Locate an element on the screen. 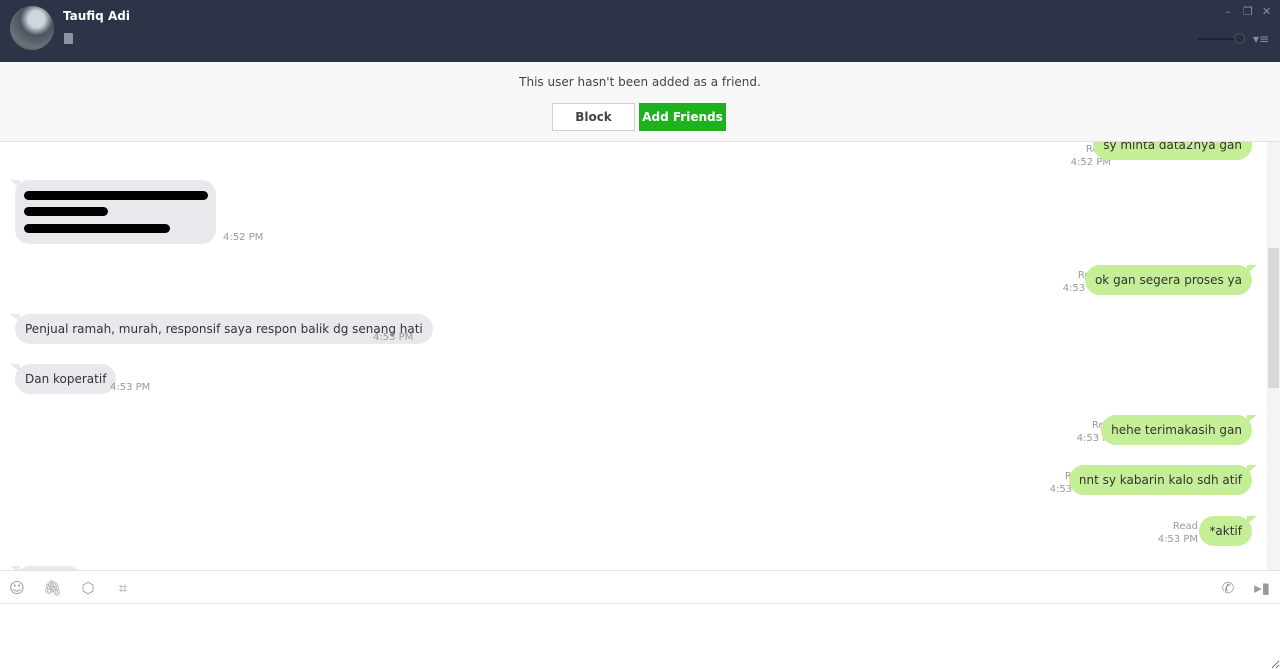  screenshot-icon: ⌗ is located at coordinates (123, 588).